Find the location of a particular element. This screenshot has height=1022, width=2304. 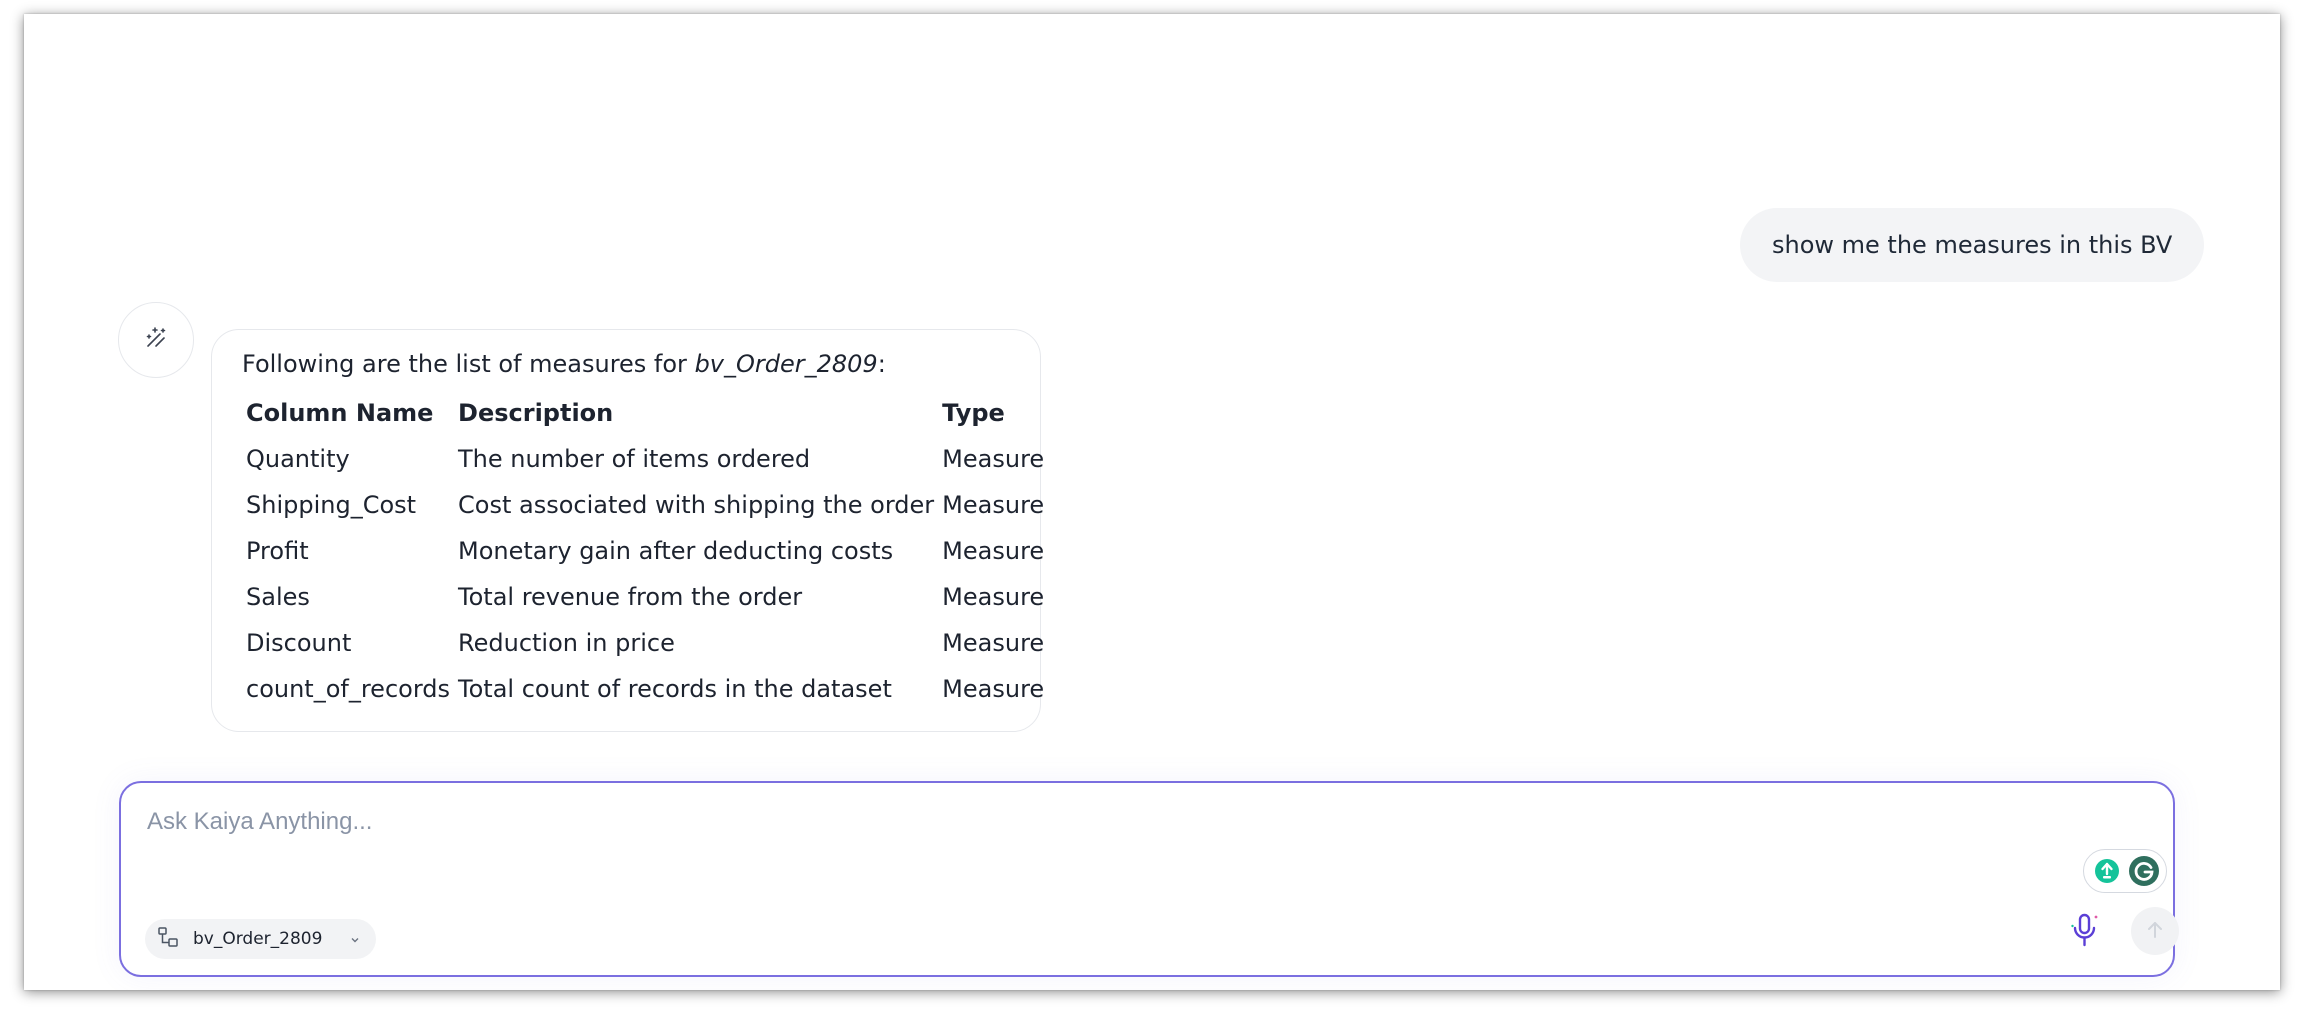

assistant-avatar is located at coordinates (156, 340).